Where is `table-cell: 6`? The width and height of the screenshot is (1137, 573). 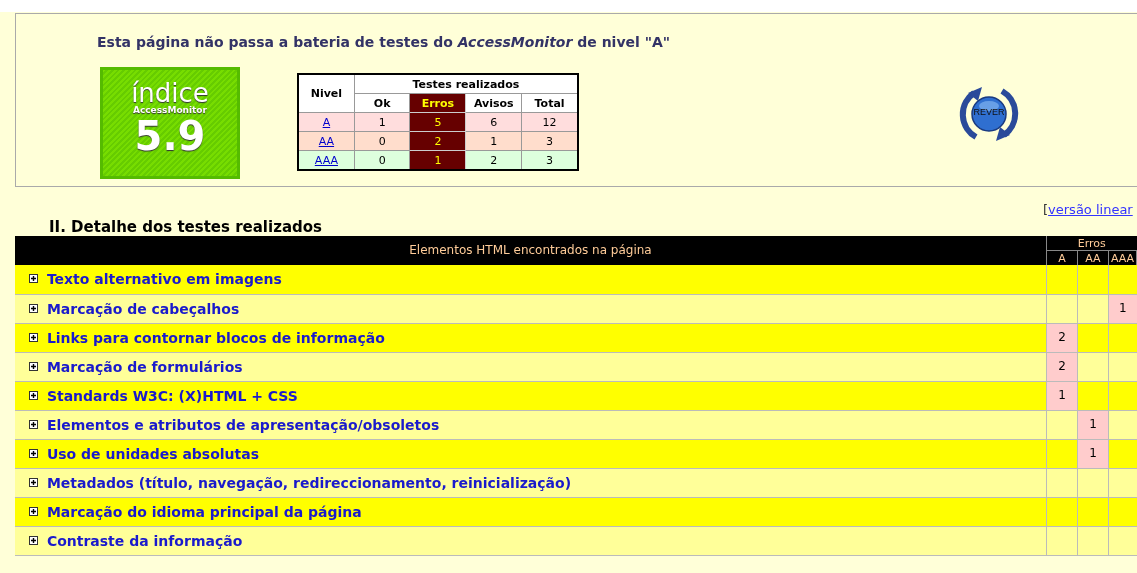
table-cell: 6 is located at coordinates (493, 122).